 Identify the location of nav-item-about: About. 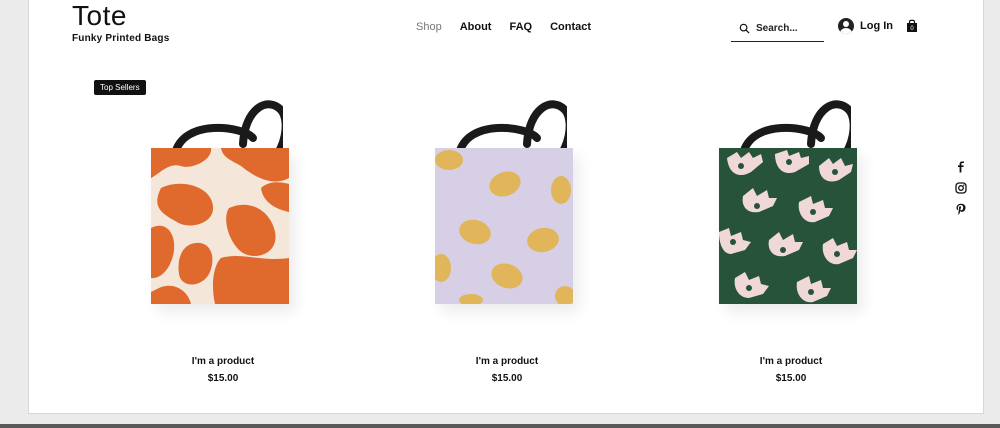
(476, 27).